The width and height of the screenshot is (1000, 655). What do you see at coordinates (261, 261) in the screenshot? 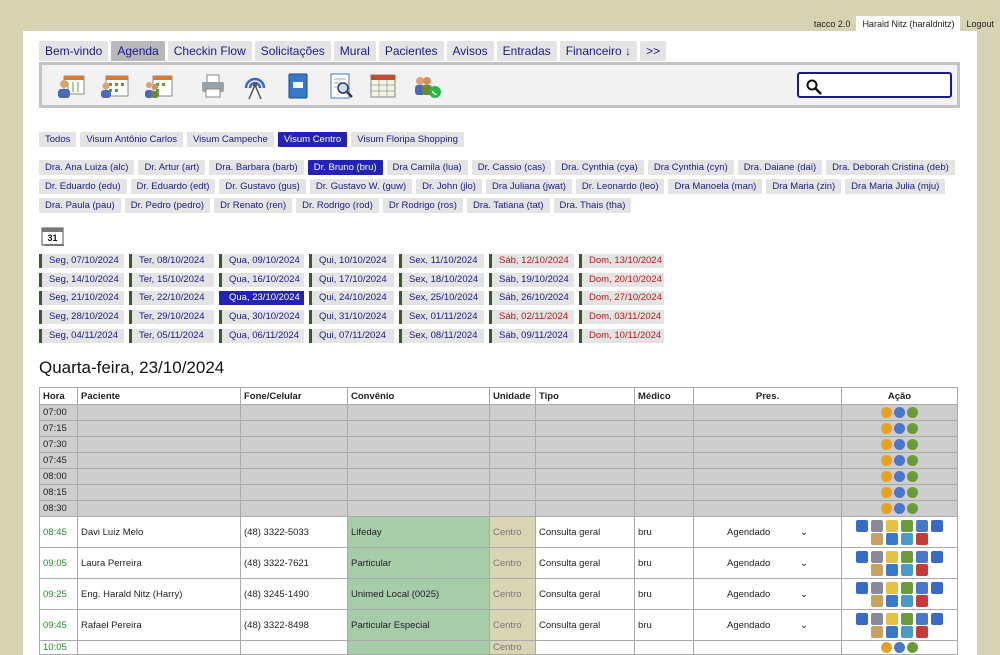
I see `day-cell: Qua, 09/10/2024` at bounding box center [261, 261].